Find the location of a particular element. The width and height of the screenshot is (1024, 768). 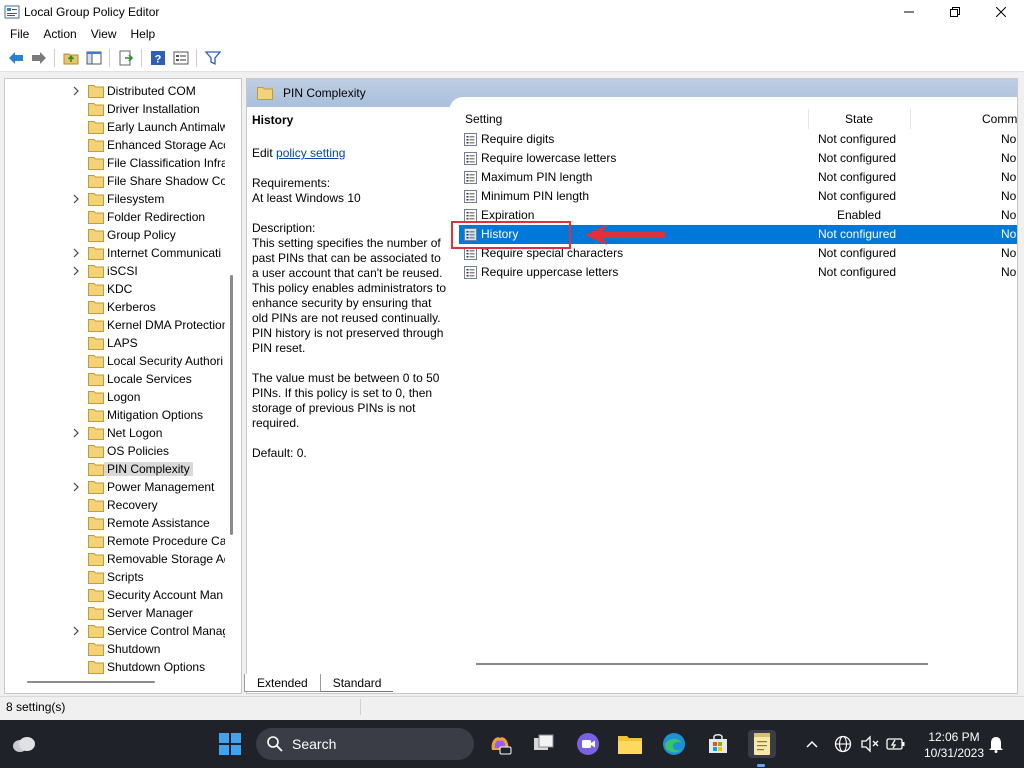

tree-item: Local Security Authori is located at coordinates (116, 361).